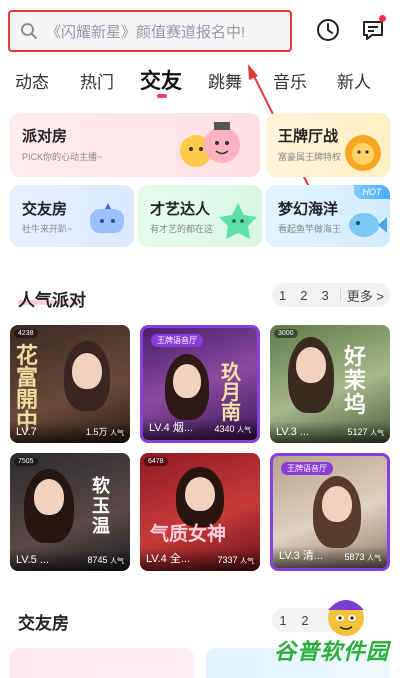 The height and width of the screenshot is (678, 400). I want to click on search-bar: 《闪耀新星》颜值赛道报名中!, so click(150, 31).